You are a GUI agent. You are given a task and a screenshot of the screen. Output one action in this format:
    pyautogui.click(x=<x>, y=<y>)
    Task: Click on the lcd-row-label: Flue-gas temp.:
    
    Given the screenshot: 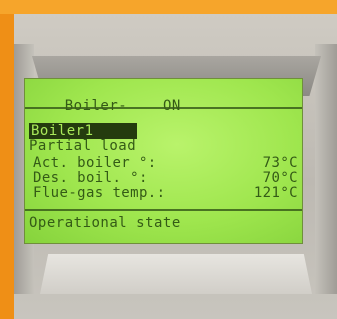 What is the action you would take?
    pyautogui.click(x=99, y=193)
    